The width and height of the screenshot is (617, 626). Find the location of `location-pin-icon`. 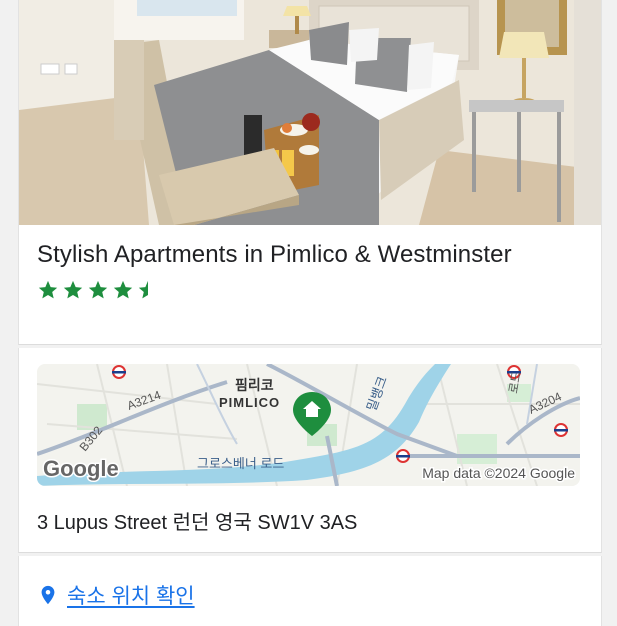

location-pin-icon is located at coordinates (48, 595).